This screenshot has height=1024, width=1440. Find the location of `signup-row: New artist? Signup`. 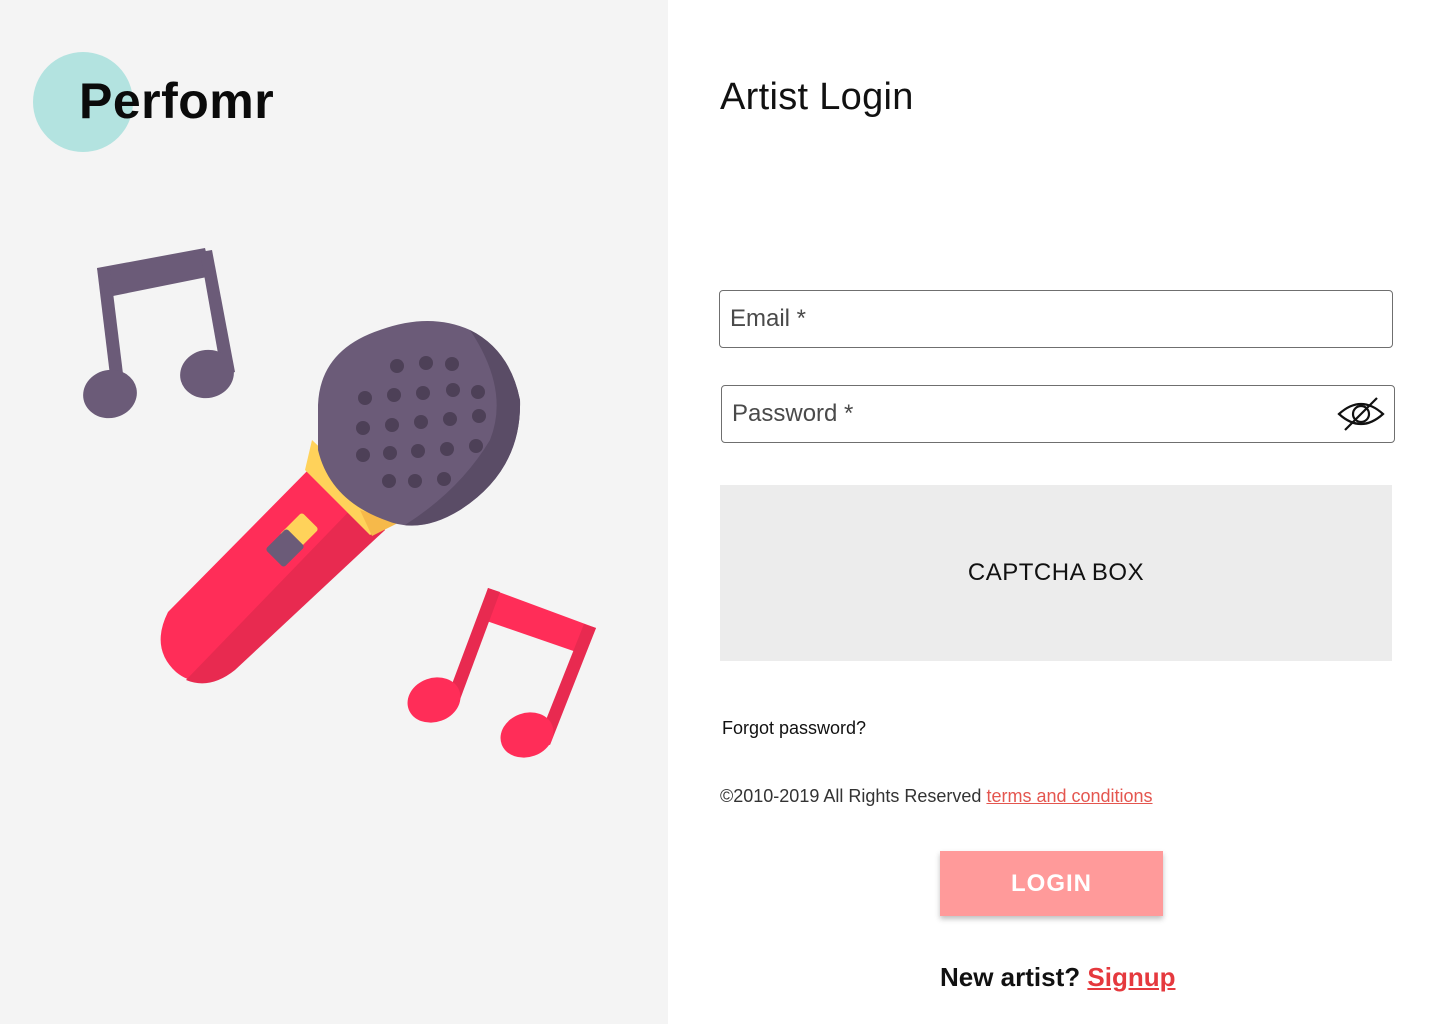

signup-row: New artist? Signup is located at coordinates (1057, 977).